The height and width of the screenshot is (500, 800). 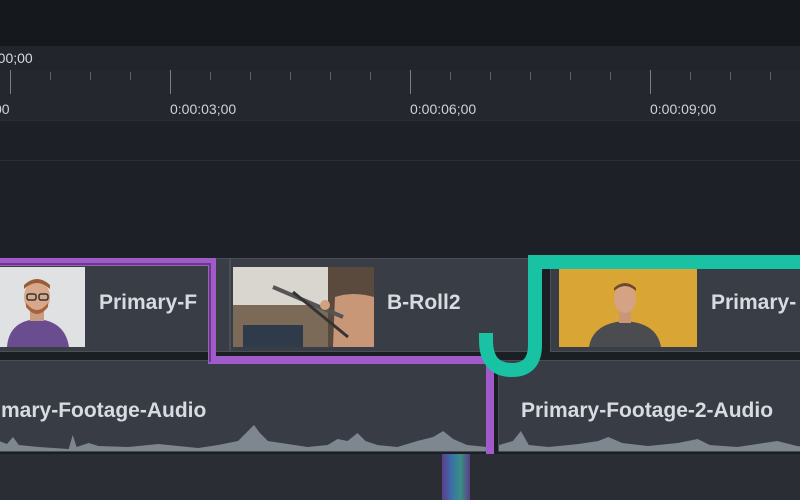 What do you see at coordinates (400, 23) in the screenshot?
I see `top-toolbar` at bounding box center [400, 23].